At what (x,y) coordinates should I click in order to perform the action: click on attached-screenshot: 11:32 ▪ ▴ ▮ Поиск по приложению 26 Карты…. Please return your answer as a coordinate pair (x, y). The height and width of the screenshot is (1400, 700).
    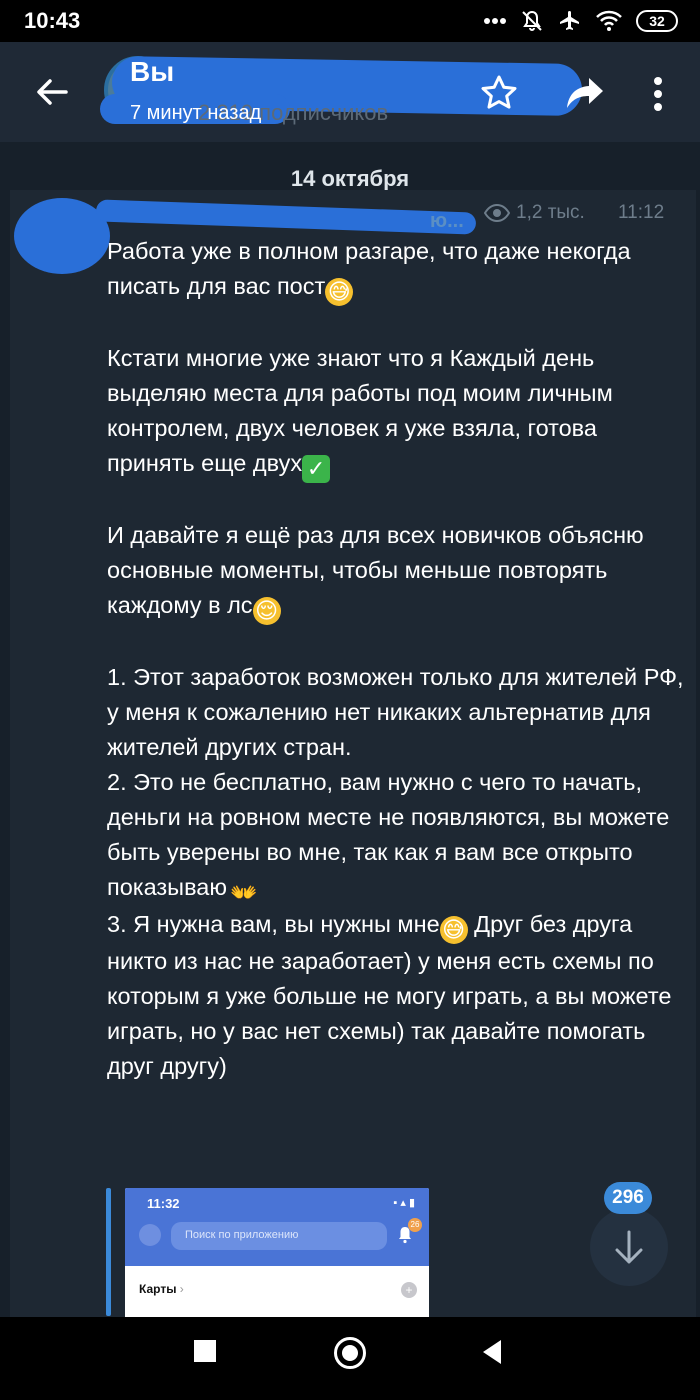
    Looking at the image, I should click on (277, 1252).